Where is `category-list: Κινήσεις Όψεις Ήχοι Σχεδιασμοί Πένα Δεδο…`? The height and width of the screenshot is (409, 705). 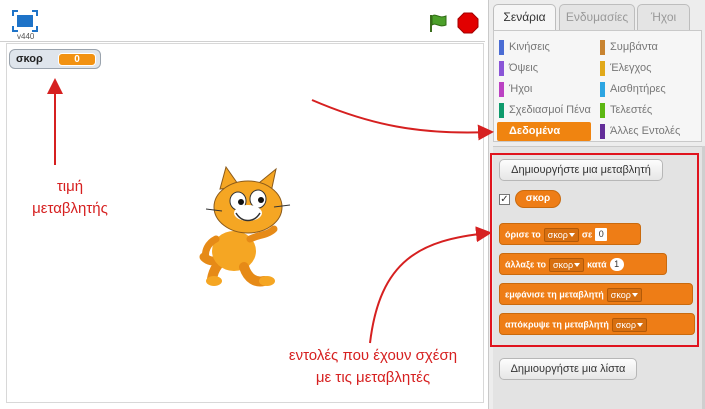 category-list: Κινήσεις Όψεις Ήχοι Σχεδιασμοί Πένα Δεδο… is located at coordinates (597, 86).